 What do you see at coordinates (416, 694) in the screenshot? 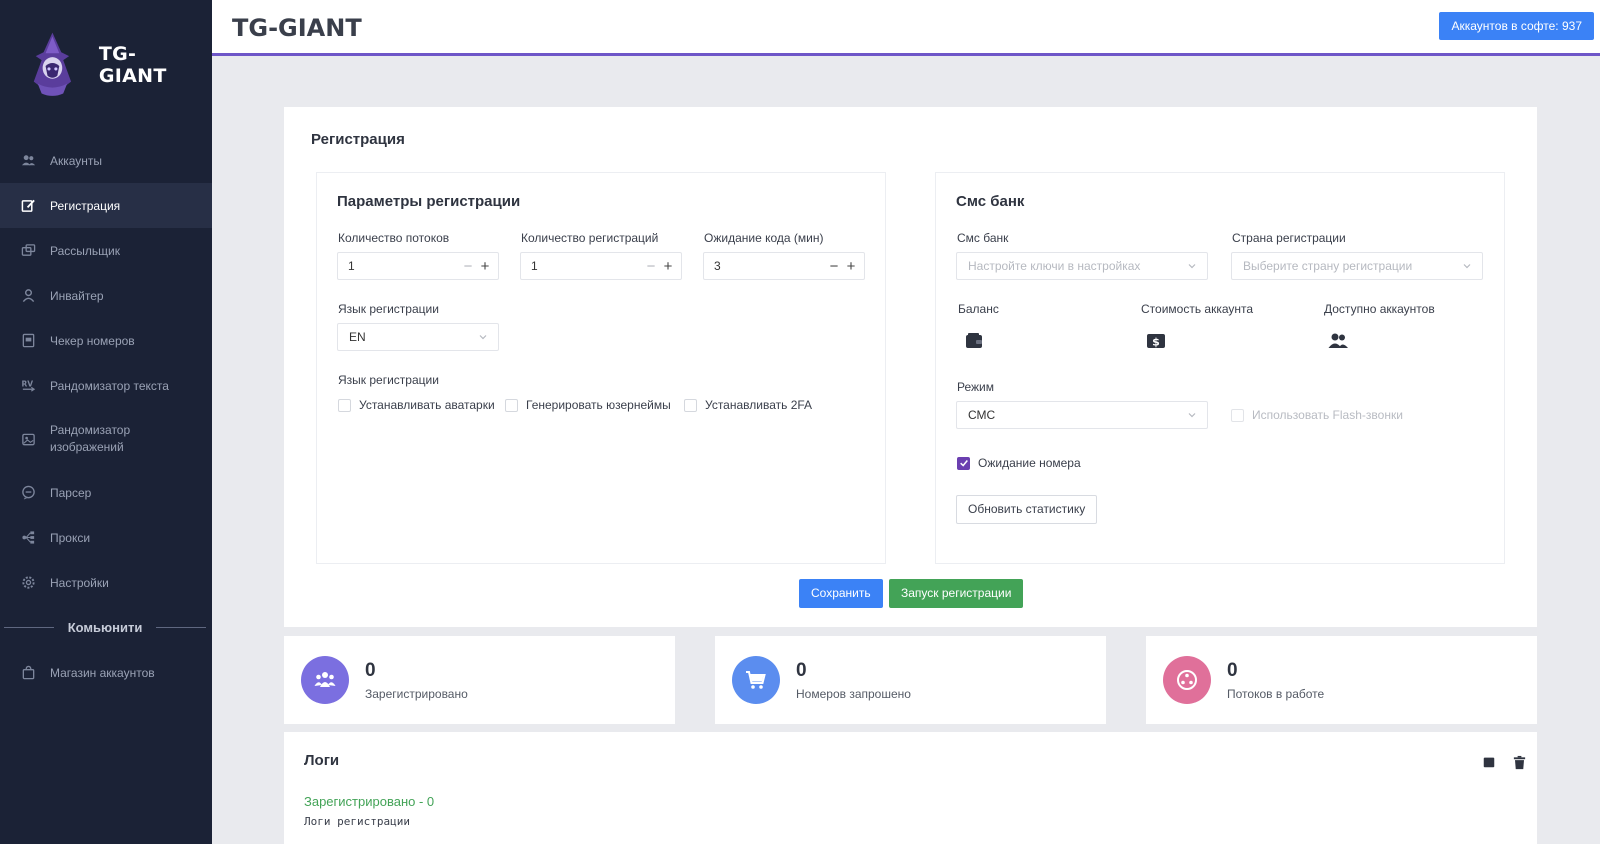
I see `registered-caption: Зарегистрировано` at bounding box center [416, 694].